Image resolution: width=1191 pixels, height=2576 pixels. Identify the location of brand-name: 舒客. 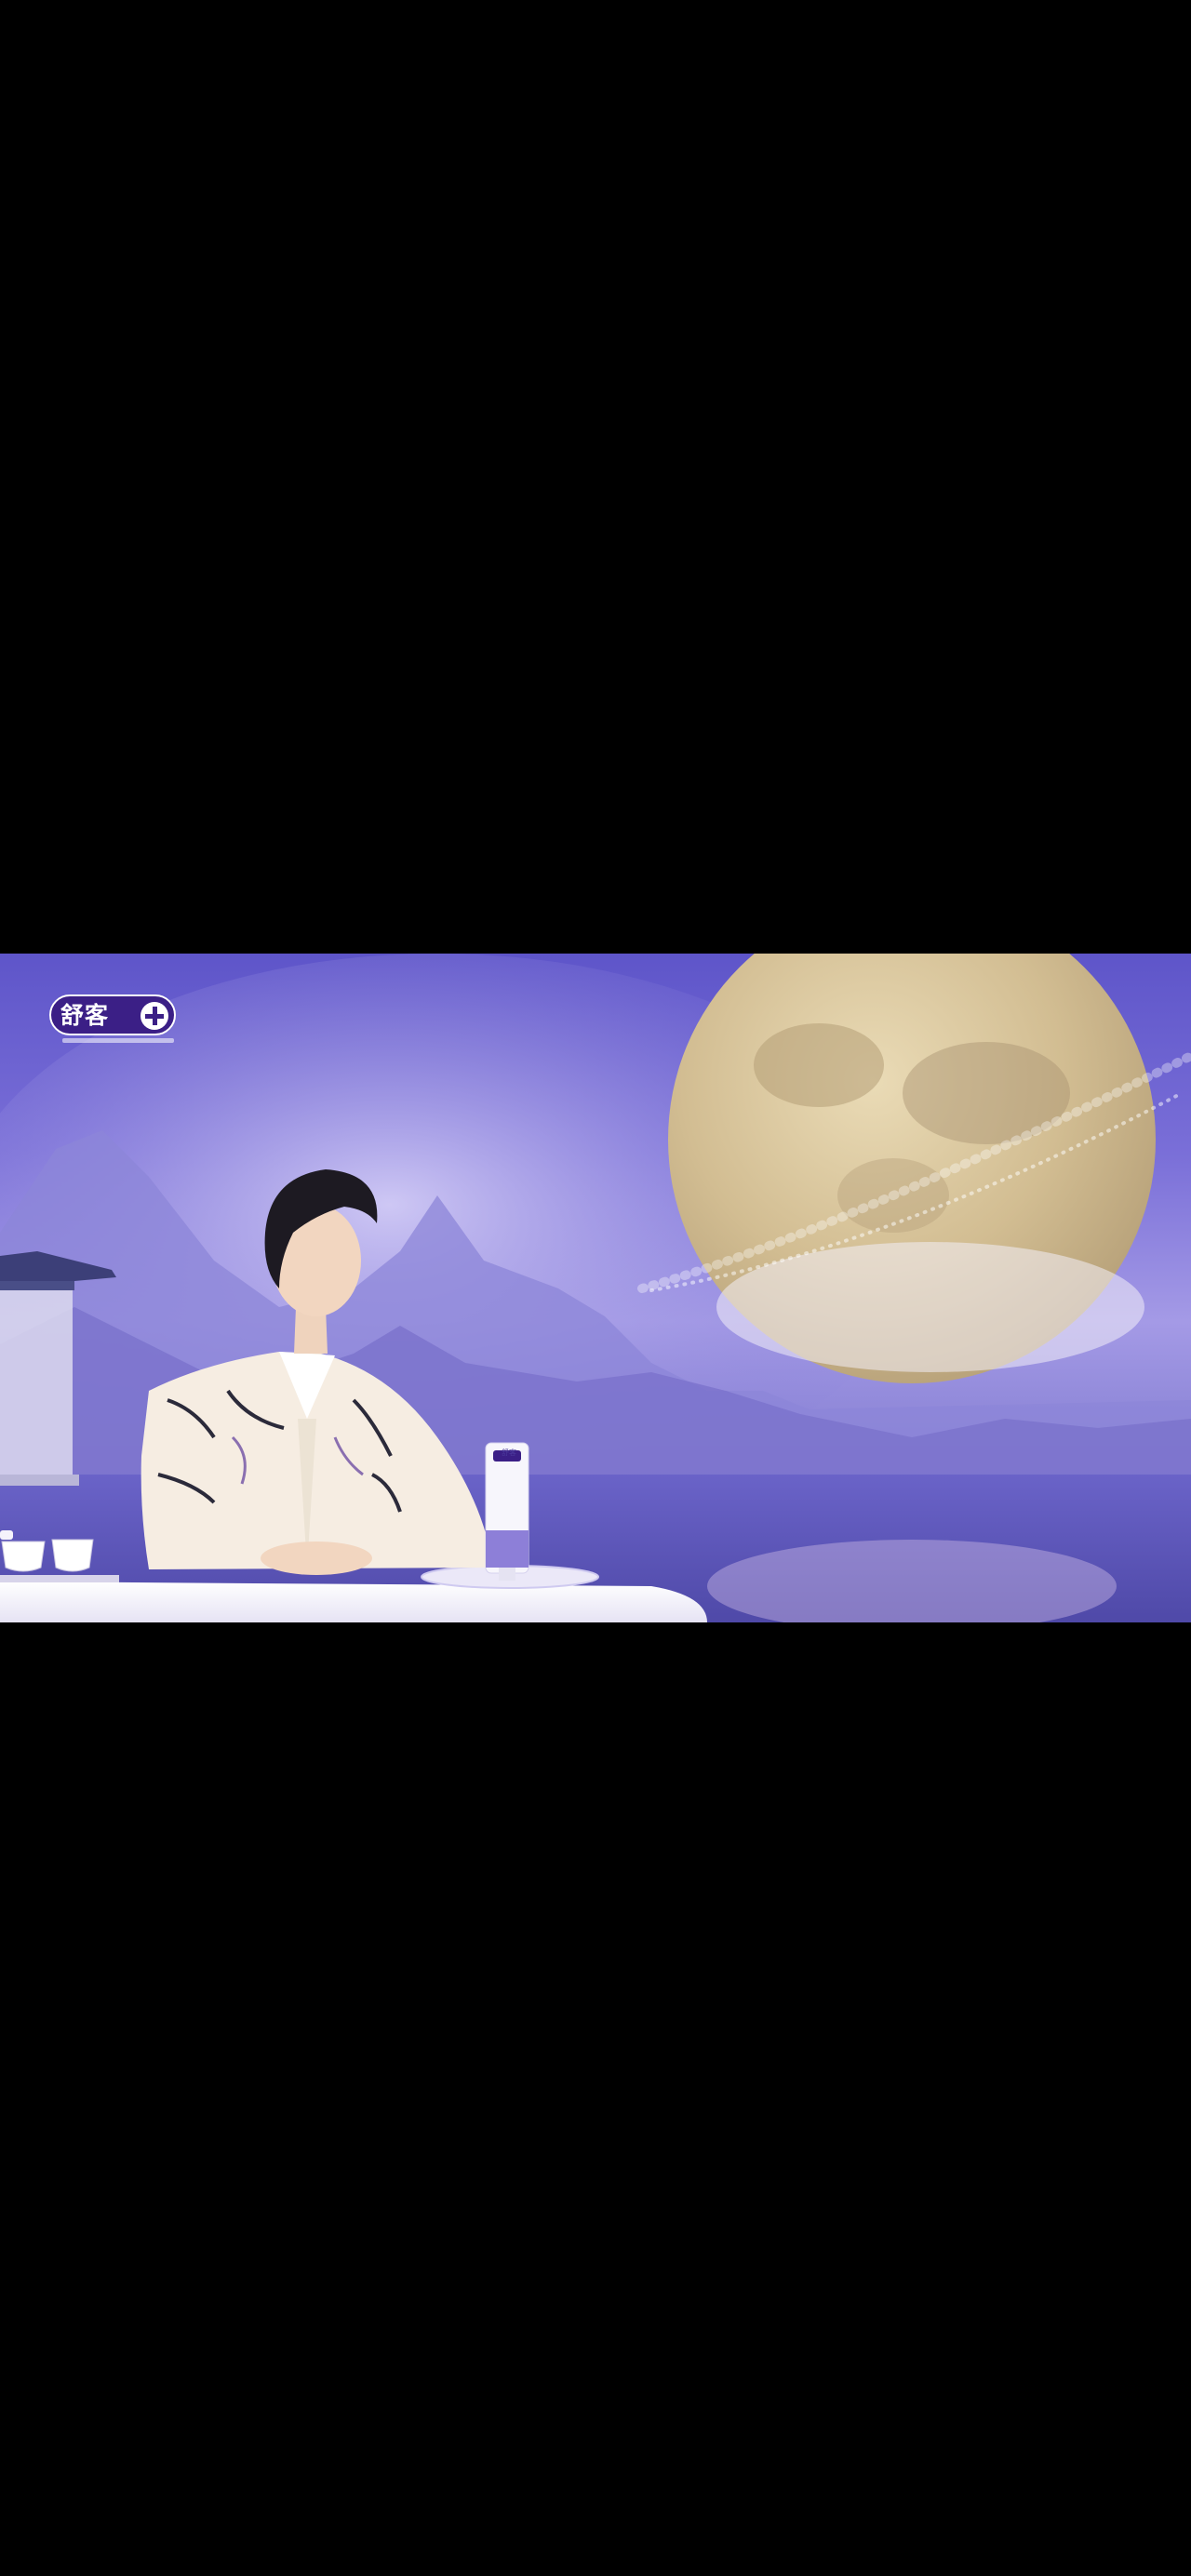
(85, 1015).